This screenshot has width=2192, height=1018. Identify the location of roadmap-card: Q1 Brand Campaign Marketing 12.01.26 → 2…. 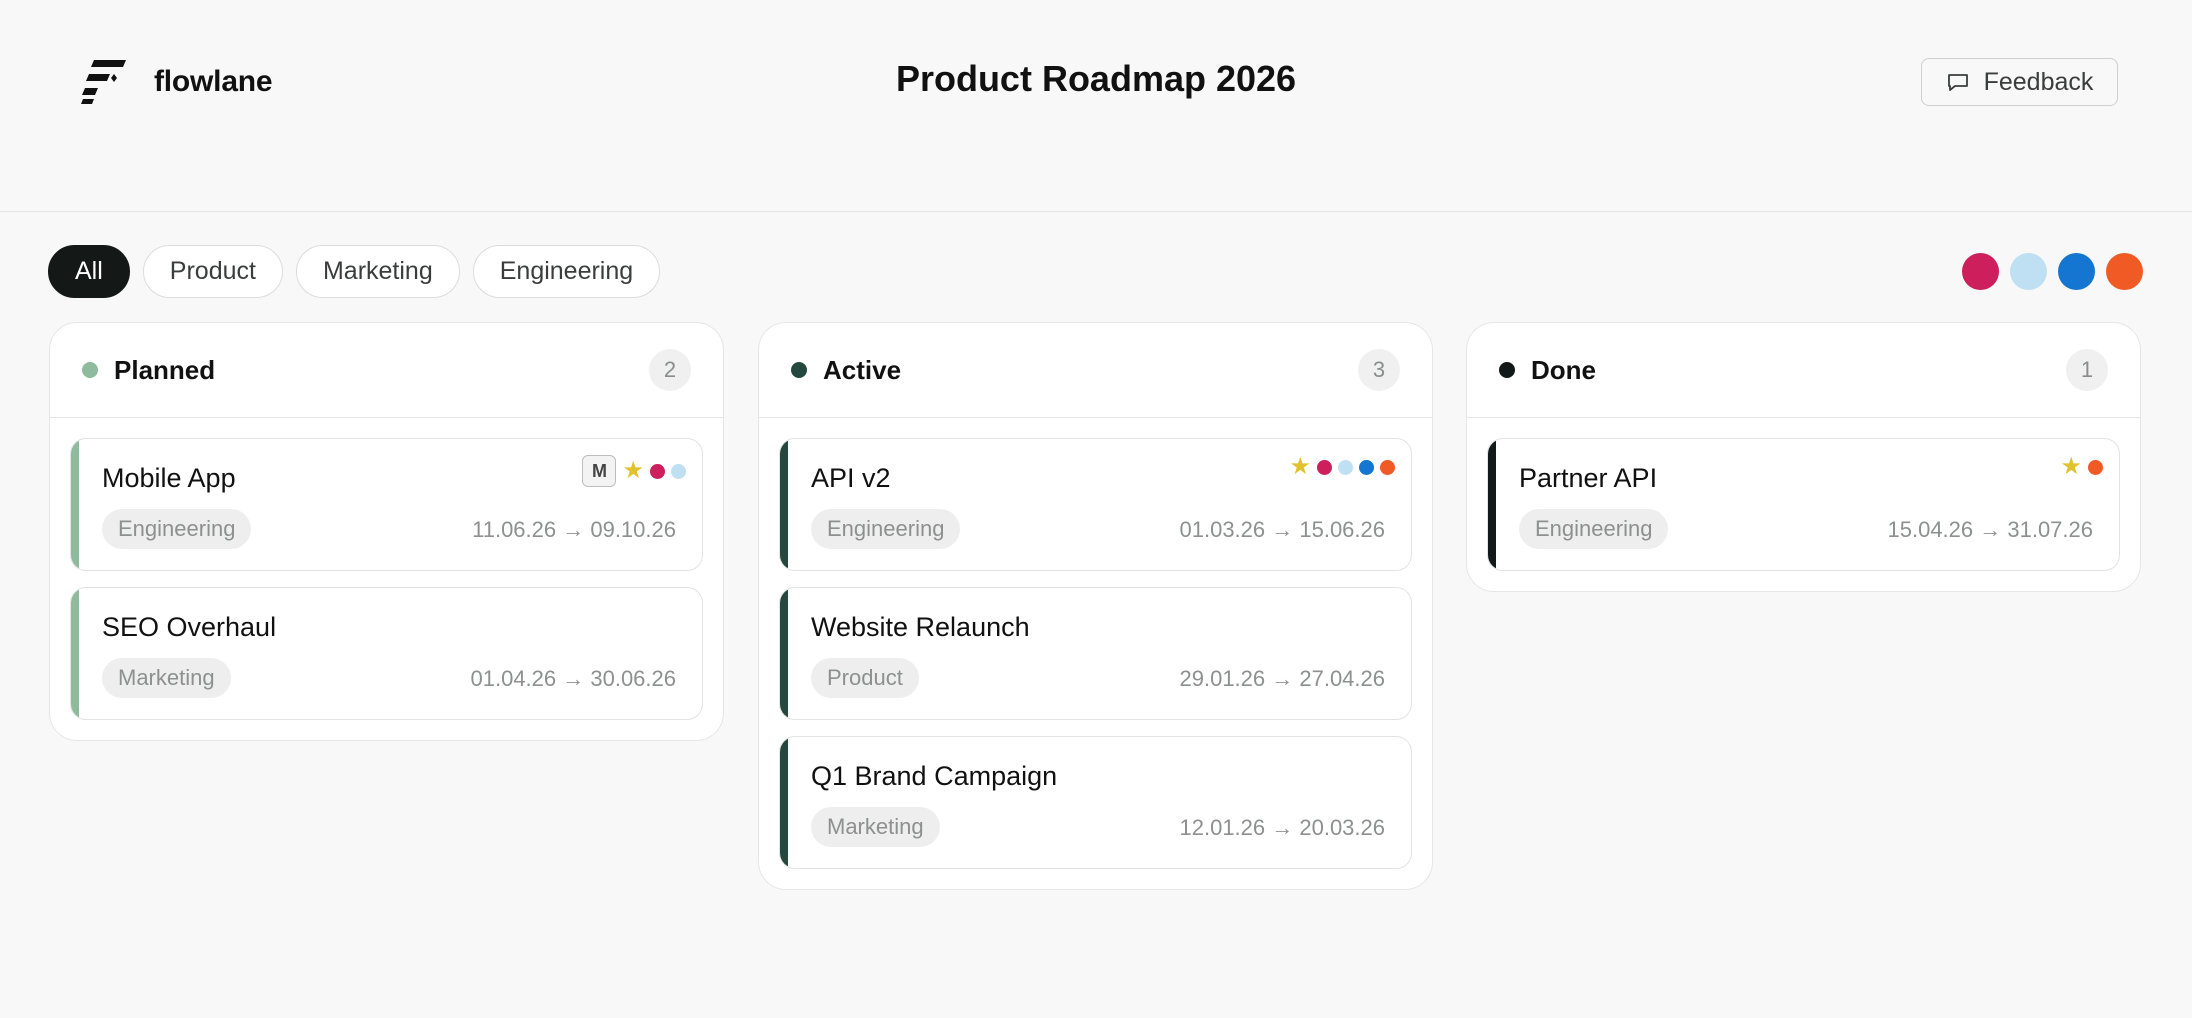
(1095, 802).